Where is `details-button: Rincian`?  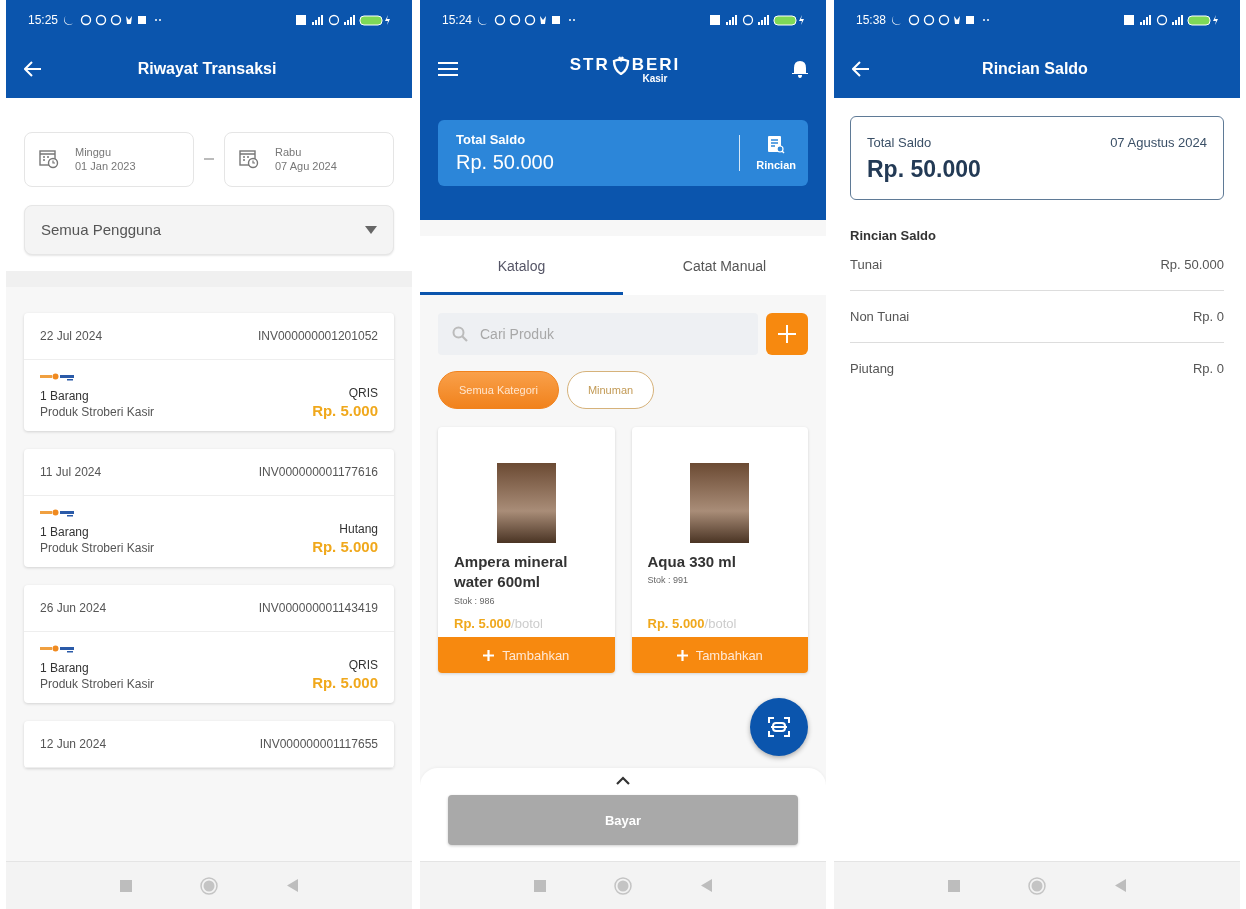 details-button: Rincian is located at coordinates (773, 153).